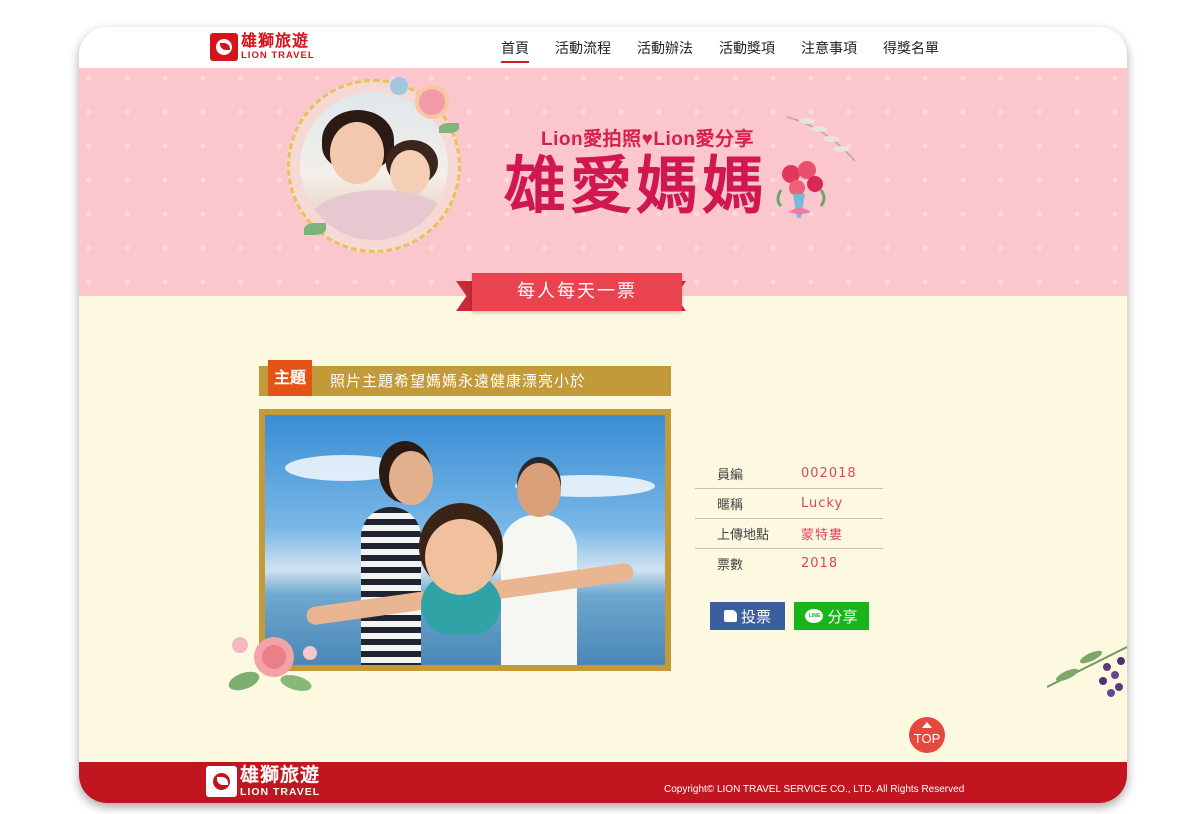  I want to click on info-label: 暱稱, so click(730, 505).